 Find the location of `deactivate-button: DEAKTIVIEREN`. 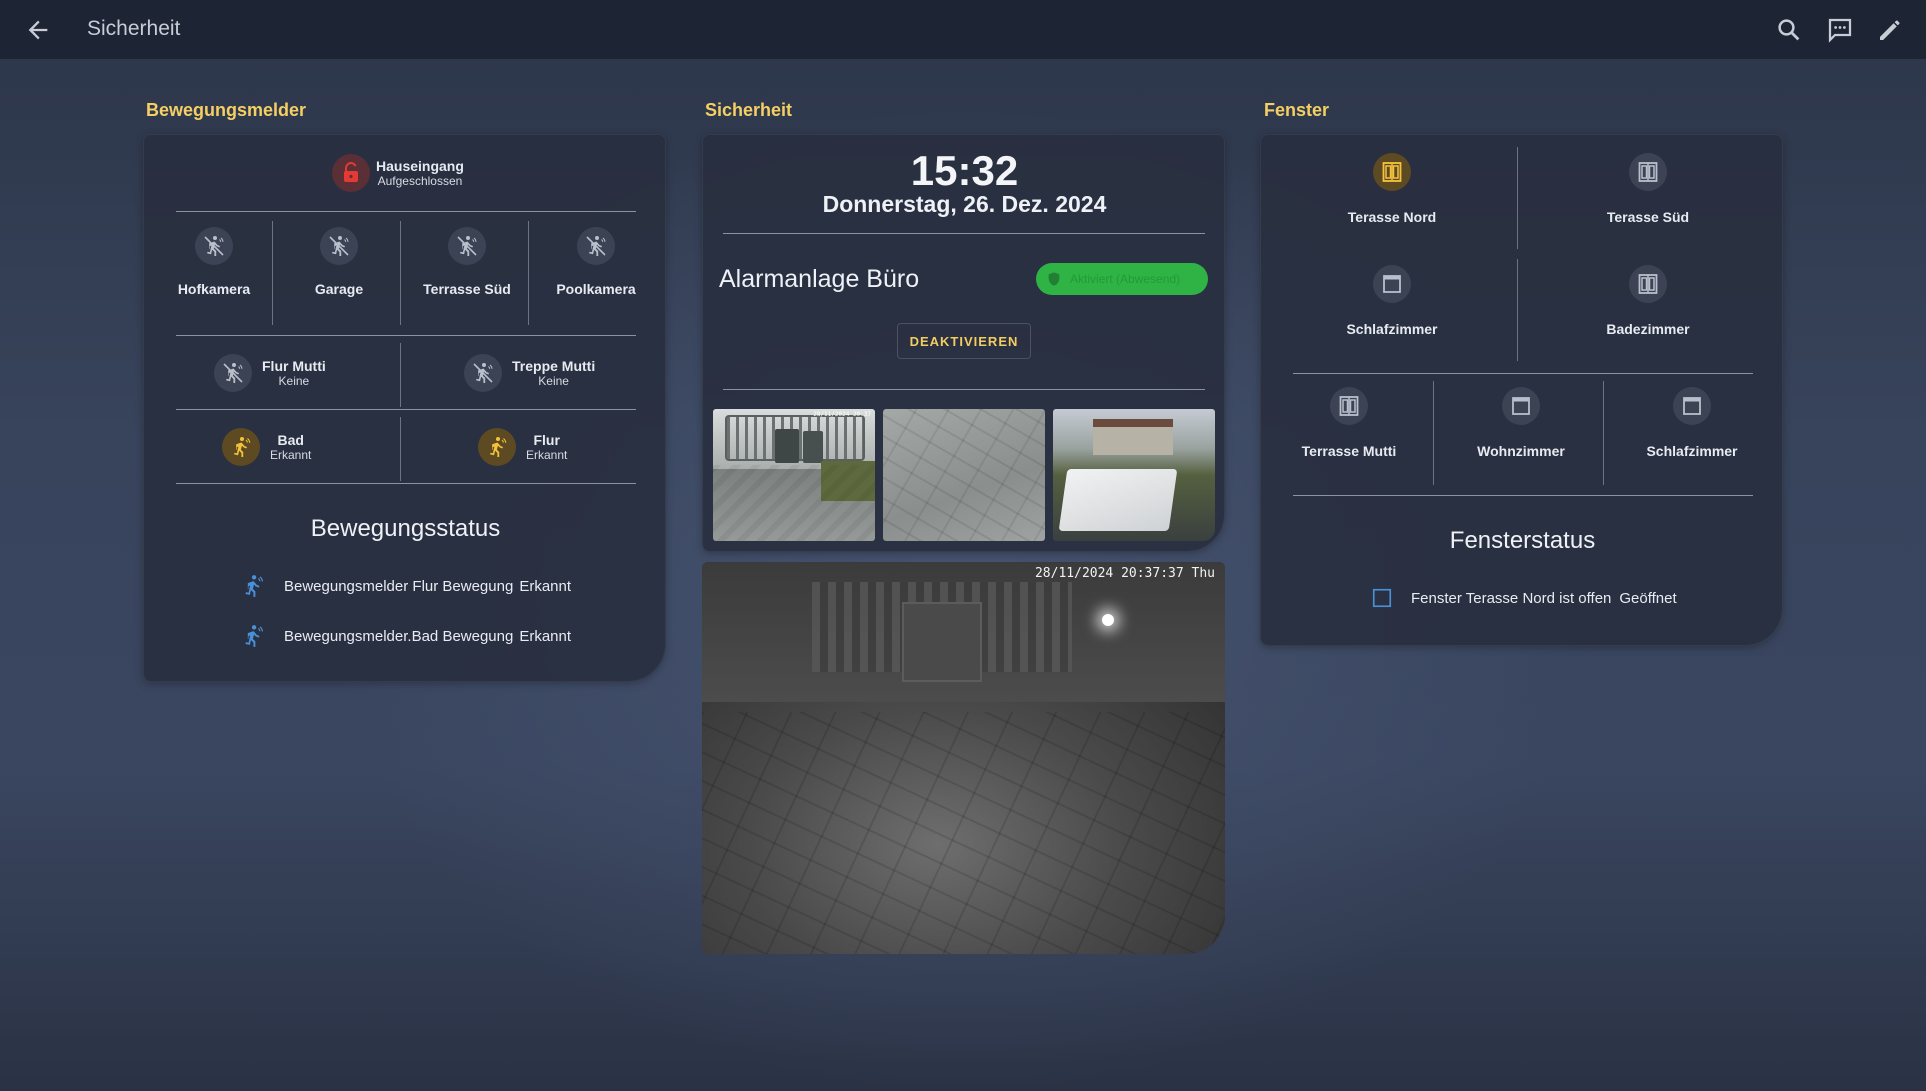

deactivate-button: DEAKTIVIEREN is located at coordinates (964, 341).